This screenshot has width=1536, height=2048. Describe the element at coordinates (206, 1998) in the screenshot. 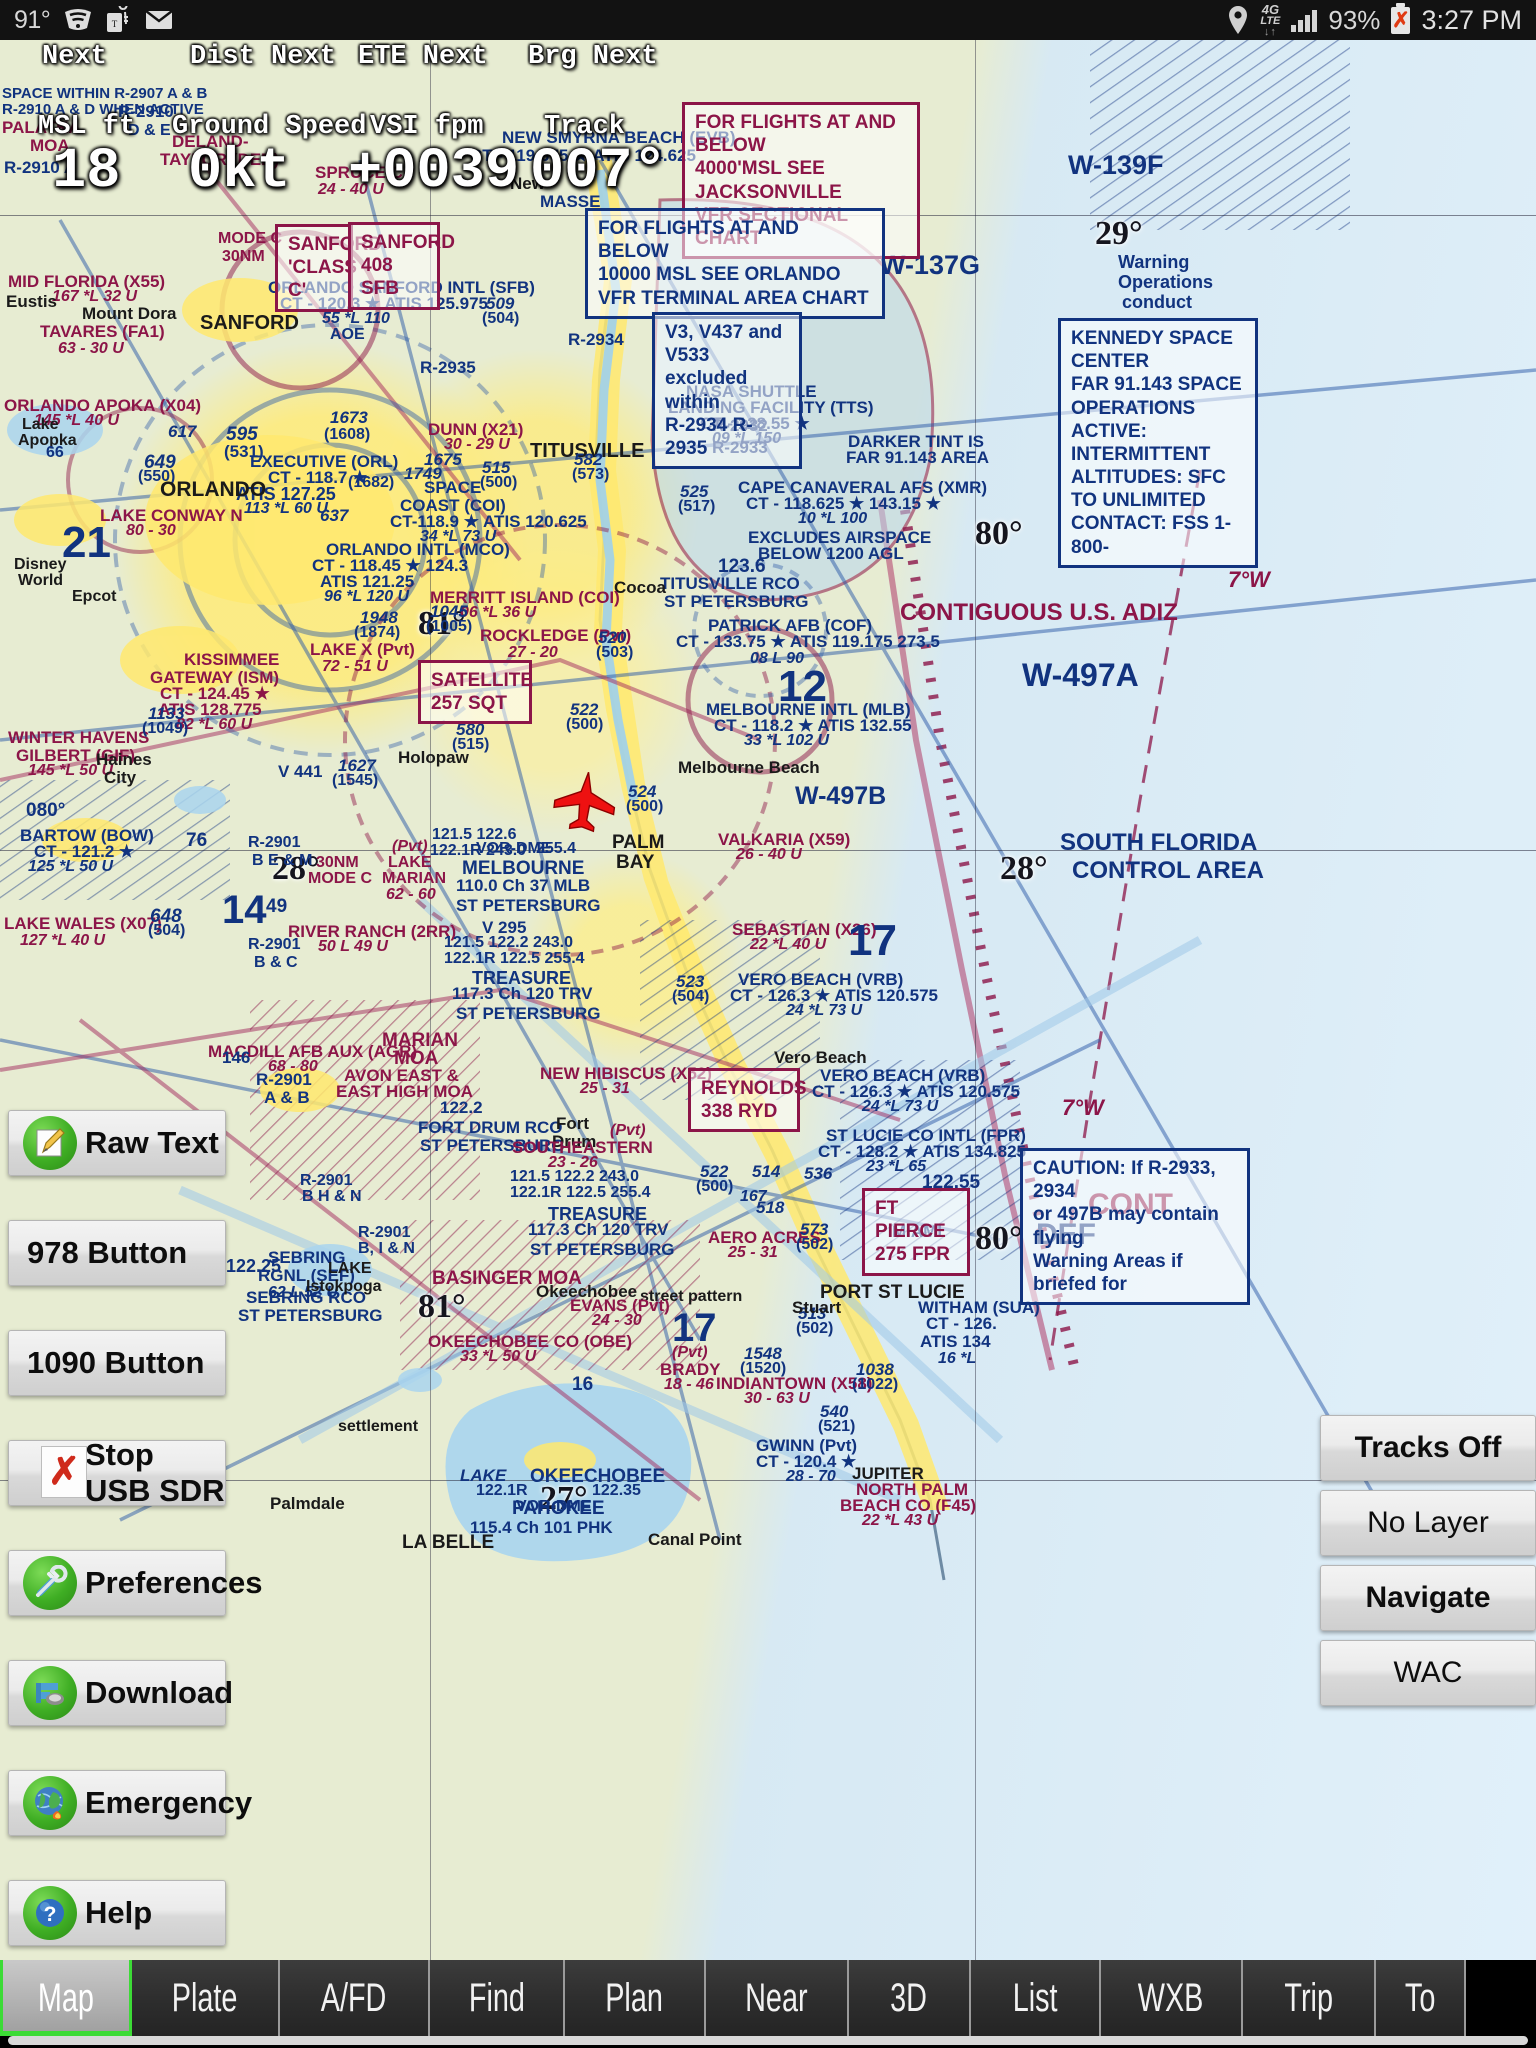

I see `tab-plate: Plate` at that location.